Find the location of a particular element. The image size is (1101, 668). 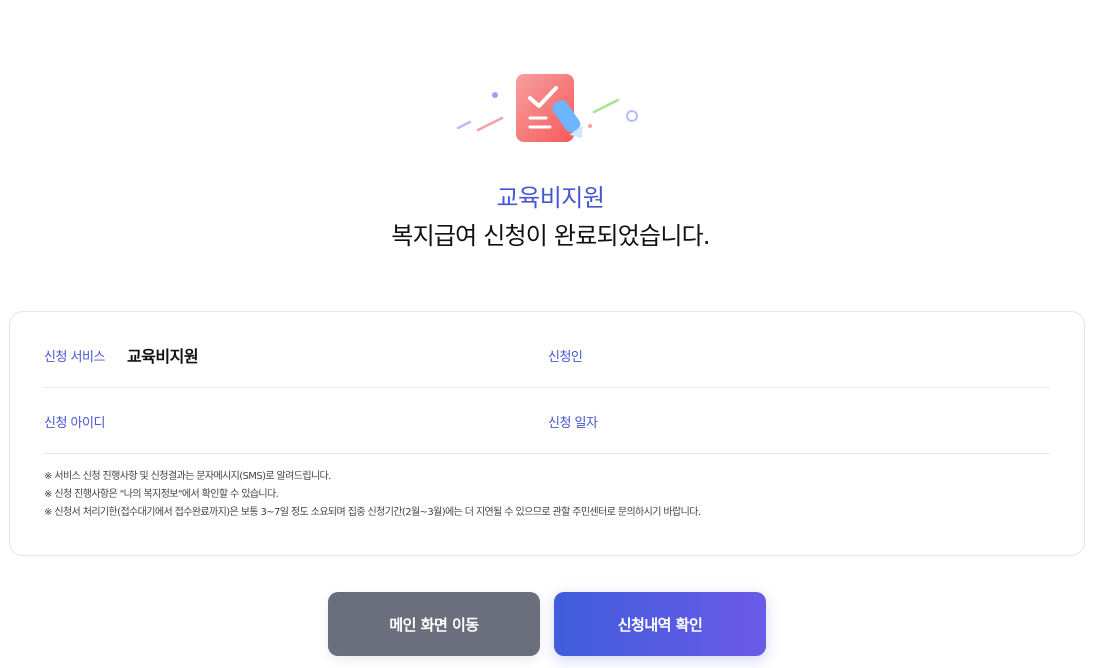

user-id-field: 신청 아이디 is located at coordinates (85, 421).